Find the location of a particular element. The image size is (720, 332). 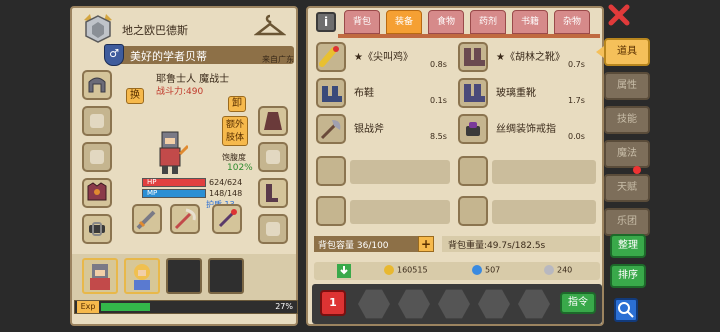

side-menu-item-5: 天赋 is located at coordinates (627, 188).